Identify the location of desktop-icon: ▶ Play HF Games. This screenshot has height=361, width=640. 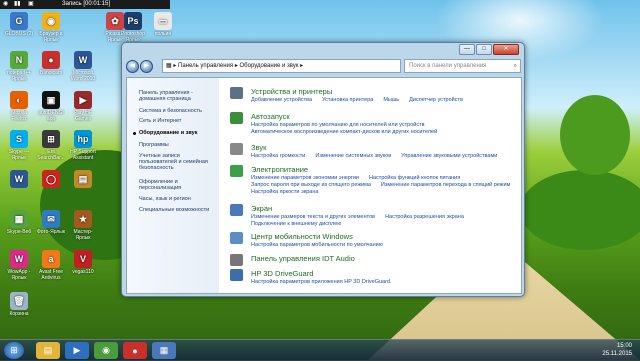
(83, 106).